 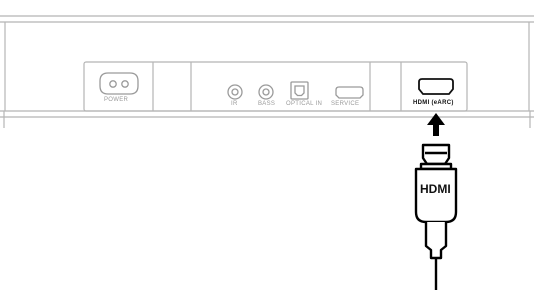 What do you see at coordinates (436, 86) in the screenshot?
I see `hdmi-earc-port-icon` at bounding box center [436, 86].